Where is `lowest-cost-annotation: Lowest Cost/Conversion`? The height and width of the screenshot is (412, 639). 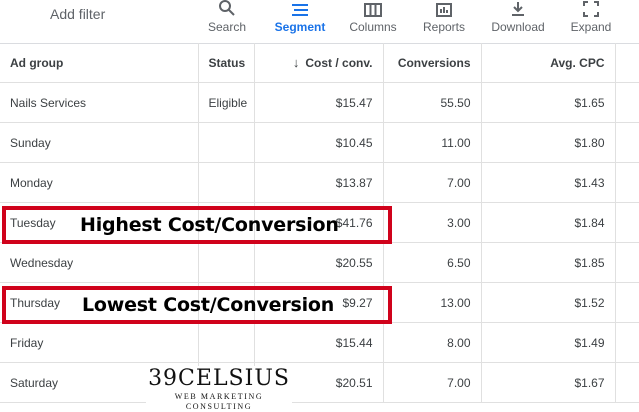
lowest-cost-annotation: Lowest Cost/Conversion is located at coordinates (208, 305).